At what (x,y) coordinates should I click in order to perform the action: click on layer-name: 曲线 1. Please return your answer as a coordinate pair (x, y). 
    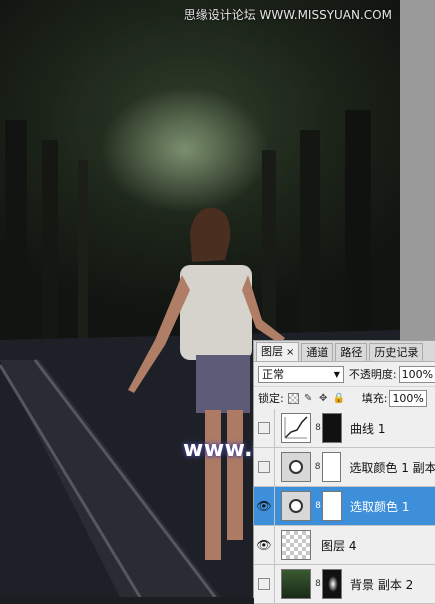
    Looking at the image, I should click on (368, 428).